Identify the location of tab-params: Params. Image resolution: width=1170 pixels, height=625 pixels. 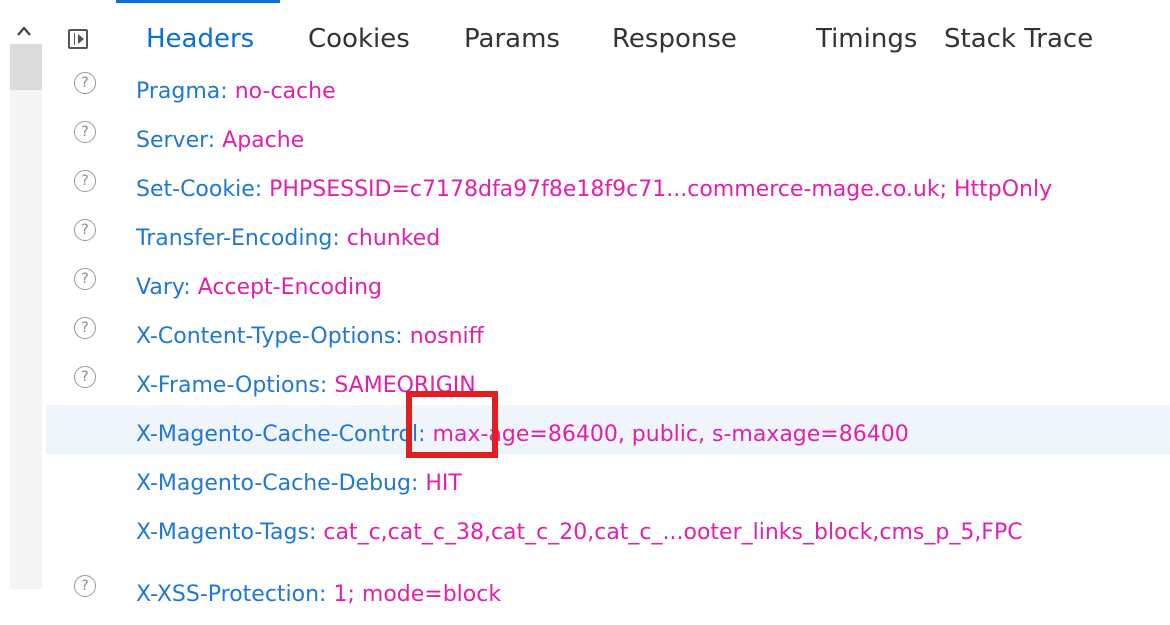
(512, 31).